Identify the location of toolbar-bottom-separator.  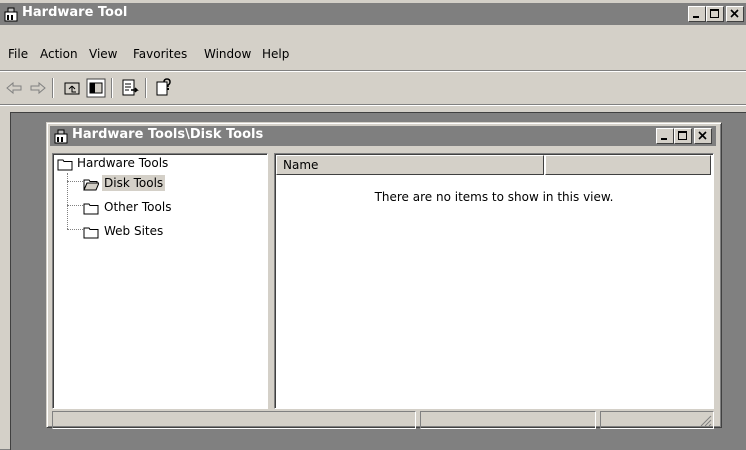
(373, 105).